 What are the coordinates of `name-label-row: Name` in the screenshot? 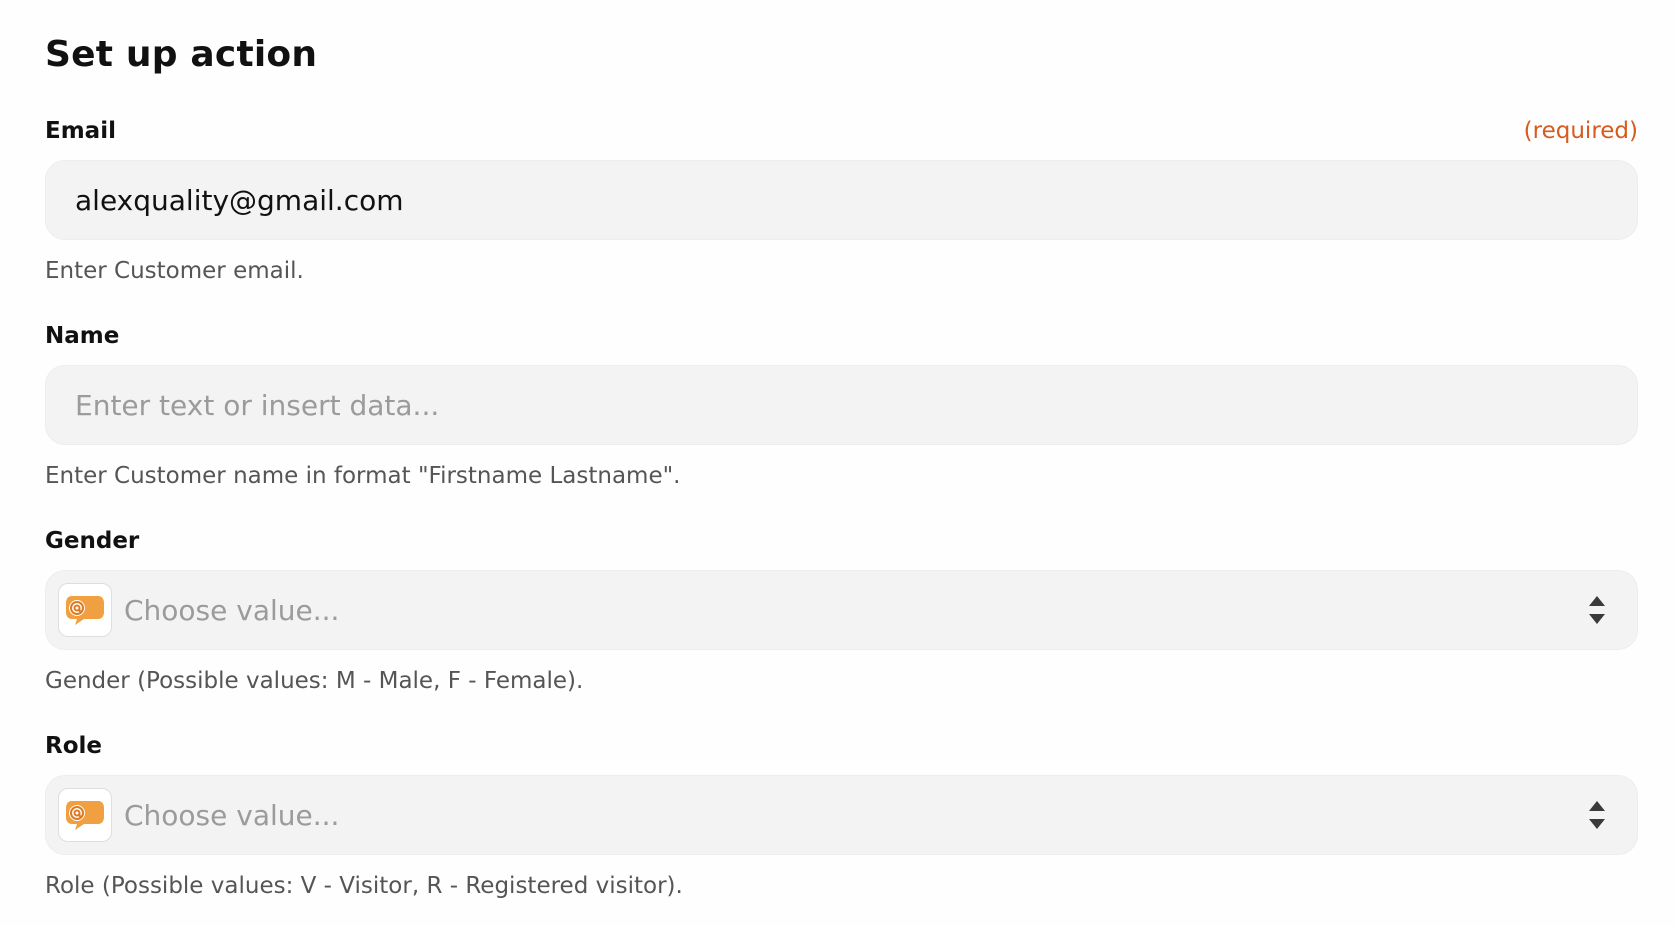 It's located at (841, 339).